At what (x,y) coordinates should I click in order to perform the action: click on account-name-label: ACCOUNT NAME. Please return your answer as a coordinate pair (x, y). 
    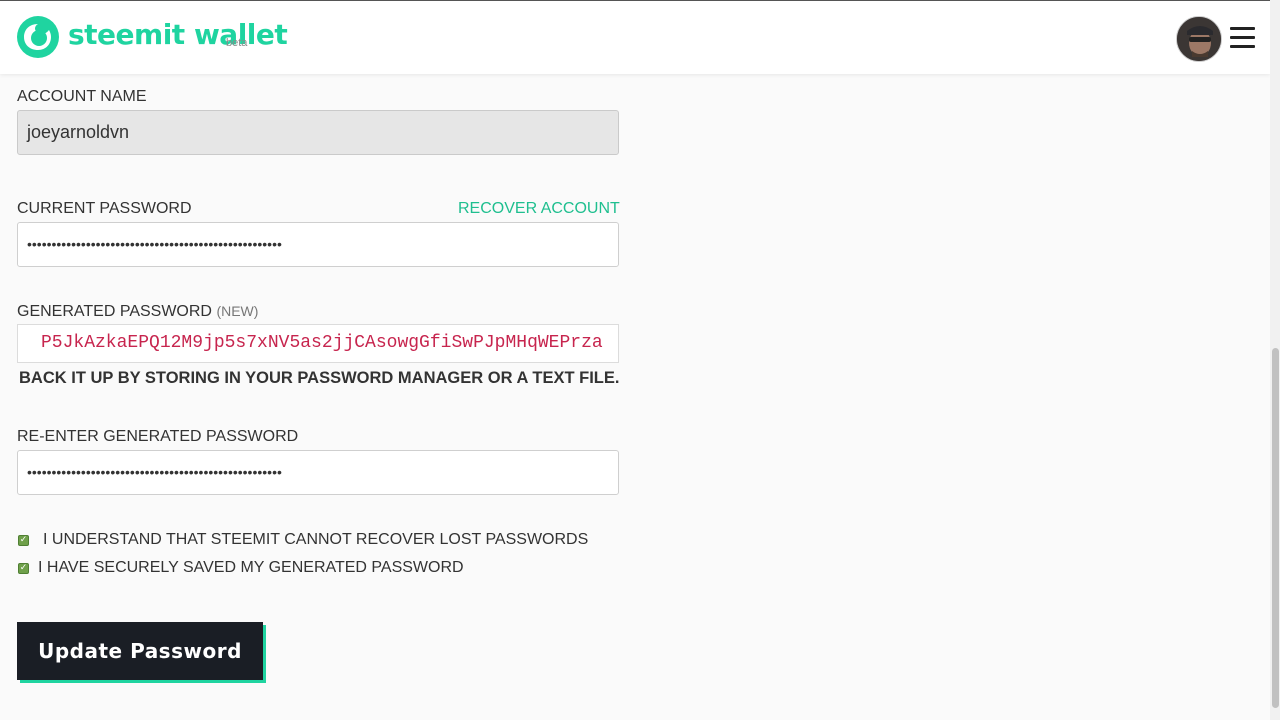
    Looking at the image, I should click on (82, 96).